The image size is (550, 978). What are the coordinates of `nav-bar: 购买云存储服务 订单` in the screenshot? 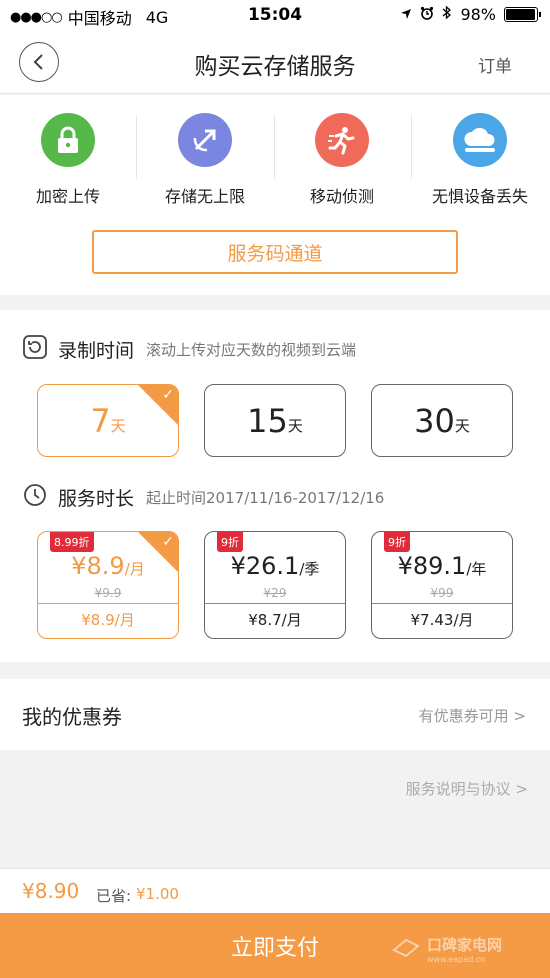 It's located at (275, 62).